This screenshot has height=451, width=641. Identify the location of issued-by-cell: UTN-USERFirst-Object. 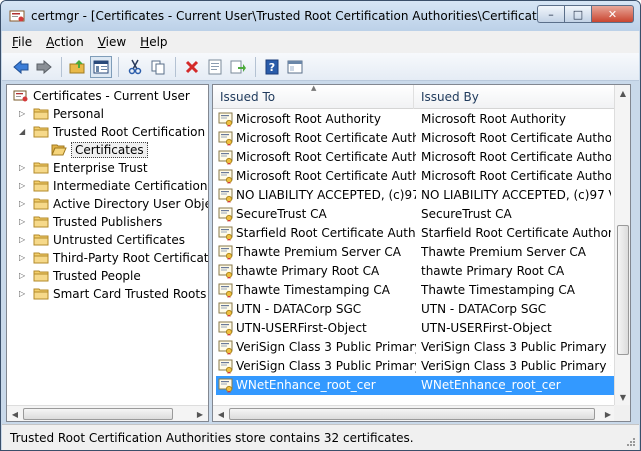
(486, 328).